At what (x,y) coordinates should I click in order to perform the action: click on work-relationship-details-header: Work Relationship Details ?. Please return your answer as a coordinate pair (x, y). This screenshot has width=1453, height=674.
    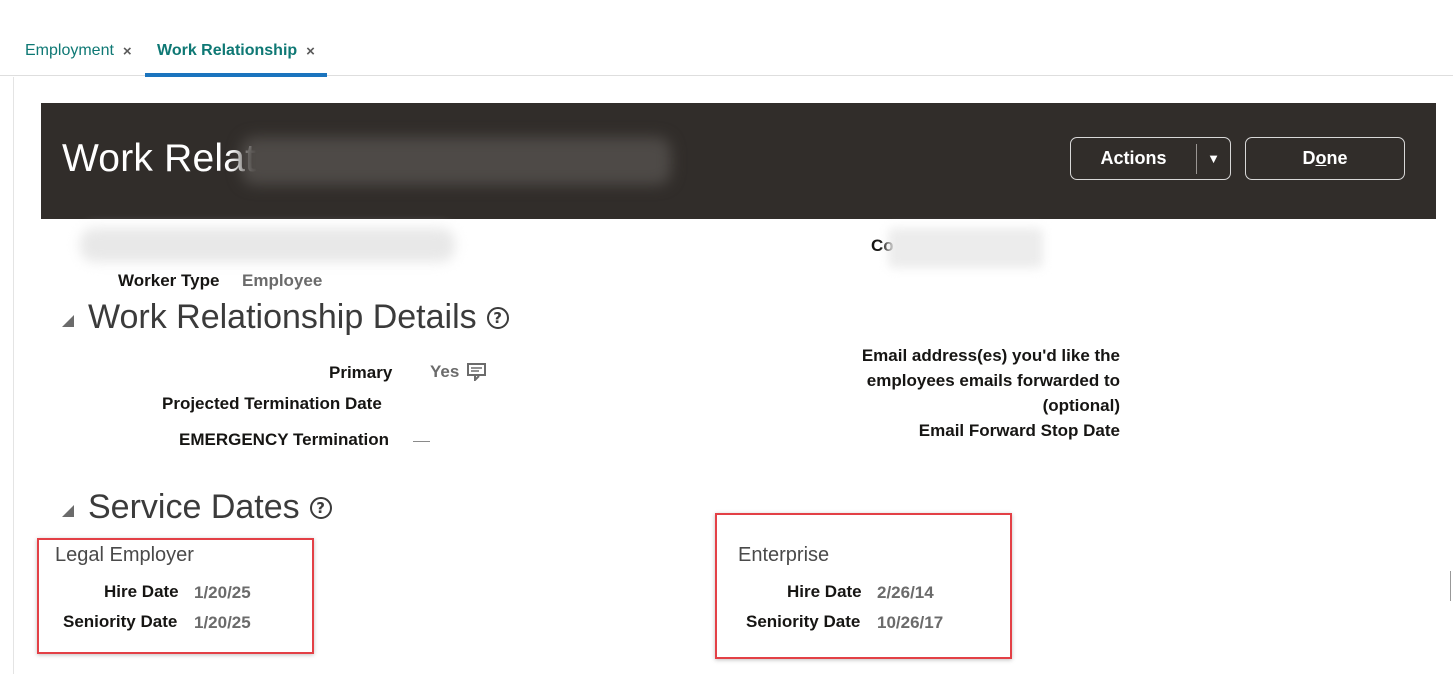
    Looking at the image, I should click on (285, 317).